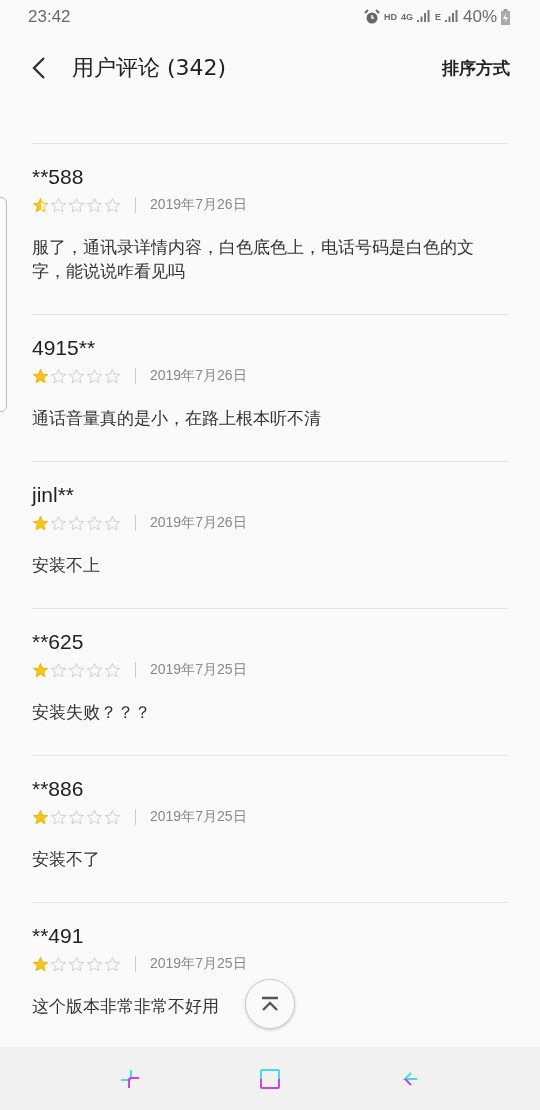  I want to click on scroll-to-top-button, so click(270, 1004).